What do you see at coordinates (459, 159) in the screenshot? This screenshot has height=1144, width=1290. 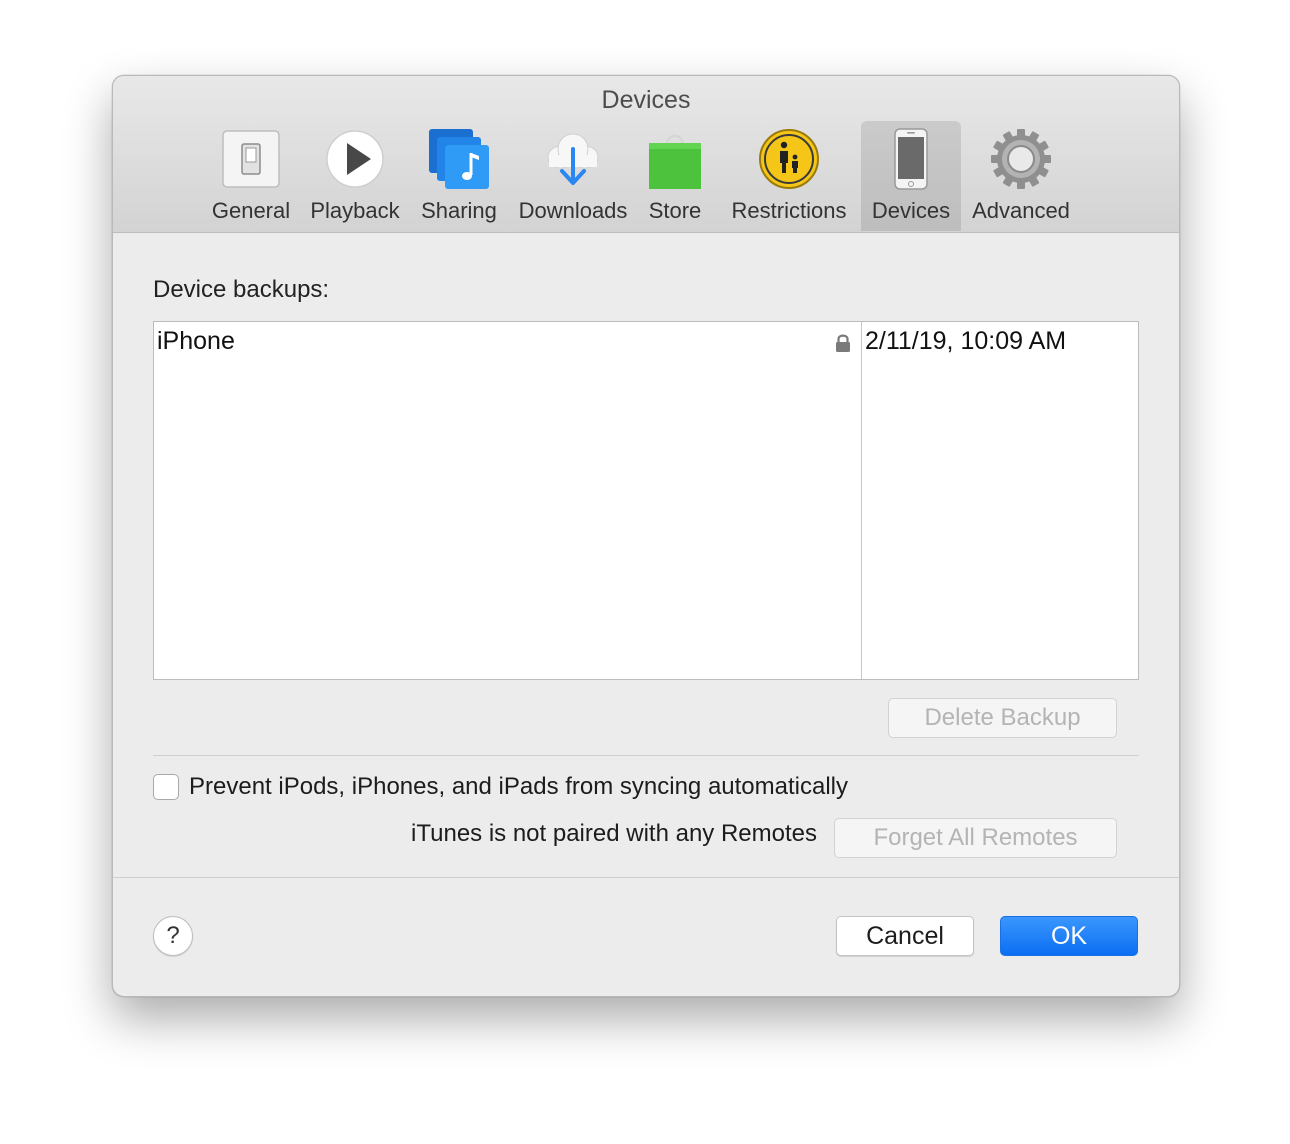 I see `sharing-music-icon` at bounding box center [459, 159].